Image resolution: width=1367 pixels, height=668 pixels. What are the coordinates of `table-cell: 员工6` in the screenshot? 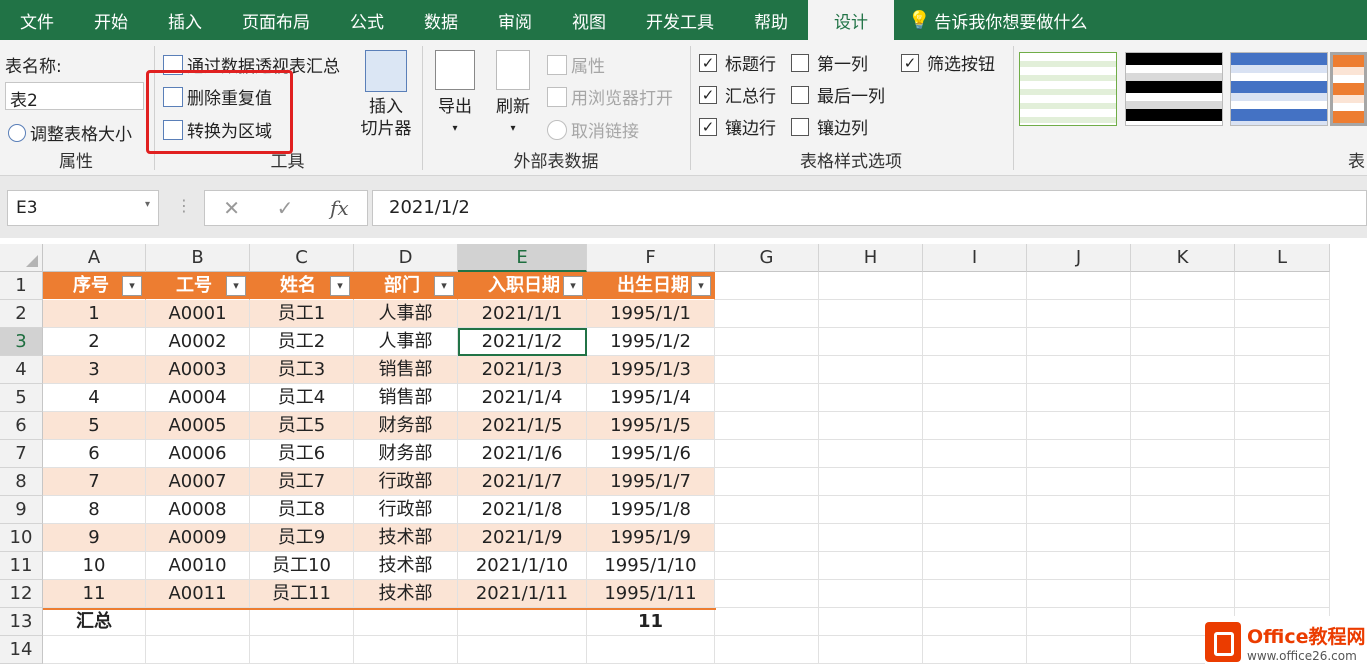 It's located at (302, 454).